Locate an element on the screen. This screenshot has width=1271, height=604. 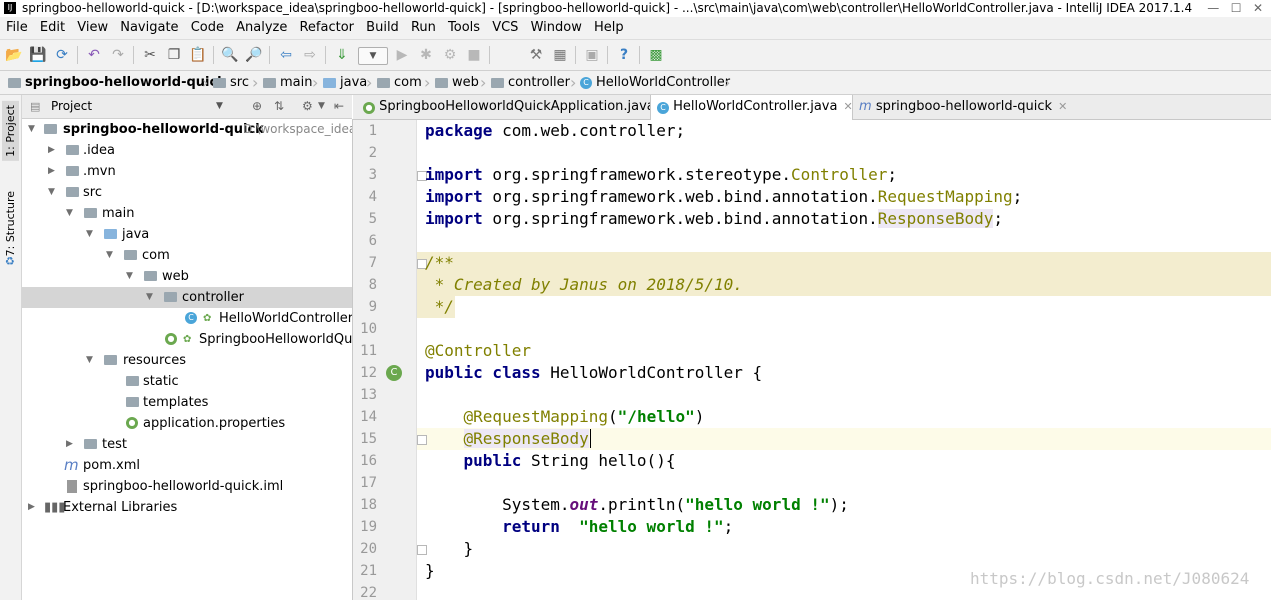
code-line-21: } is located at coordinates (430, 570).